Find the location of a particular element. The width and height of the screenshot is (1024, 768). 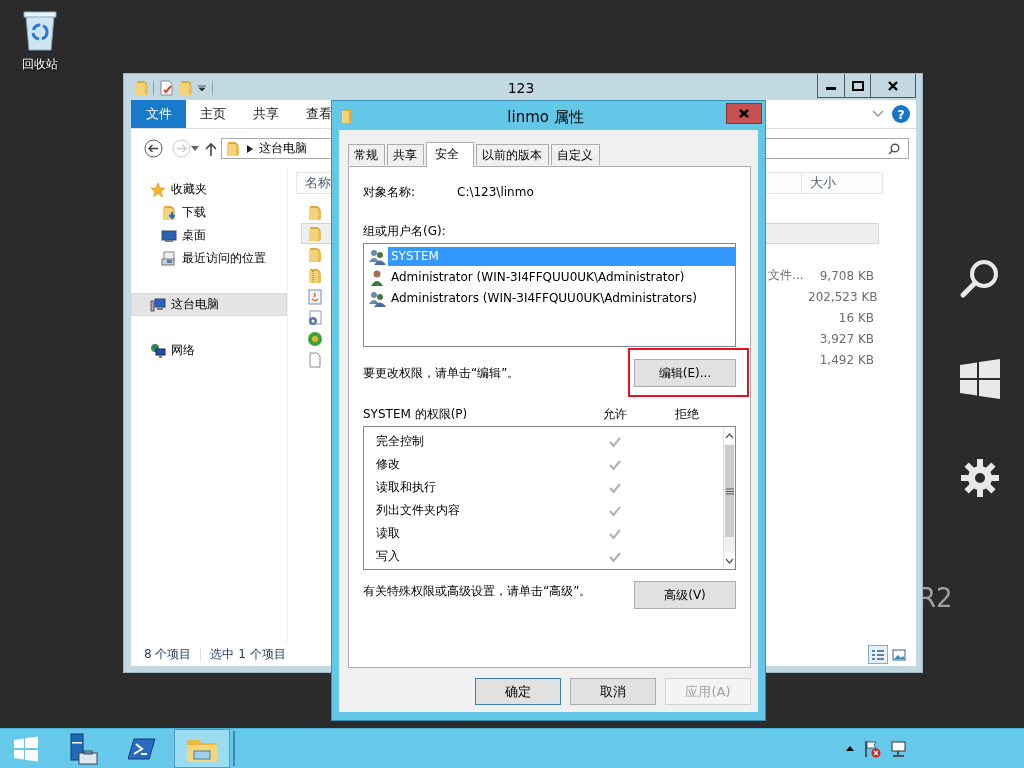

file-size: 1,492 KB is located at coordinates (846, 359).